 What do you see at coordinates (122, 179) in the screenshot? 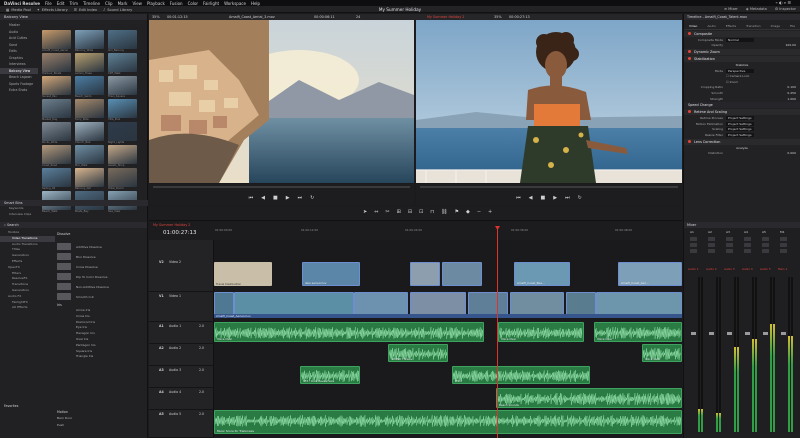
I see `clip-thumbnail: Hotel_Room` at bounding box center [122, 179].